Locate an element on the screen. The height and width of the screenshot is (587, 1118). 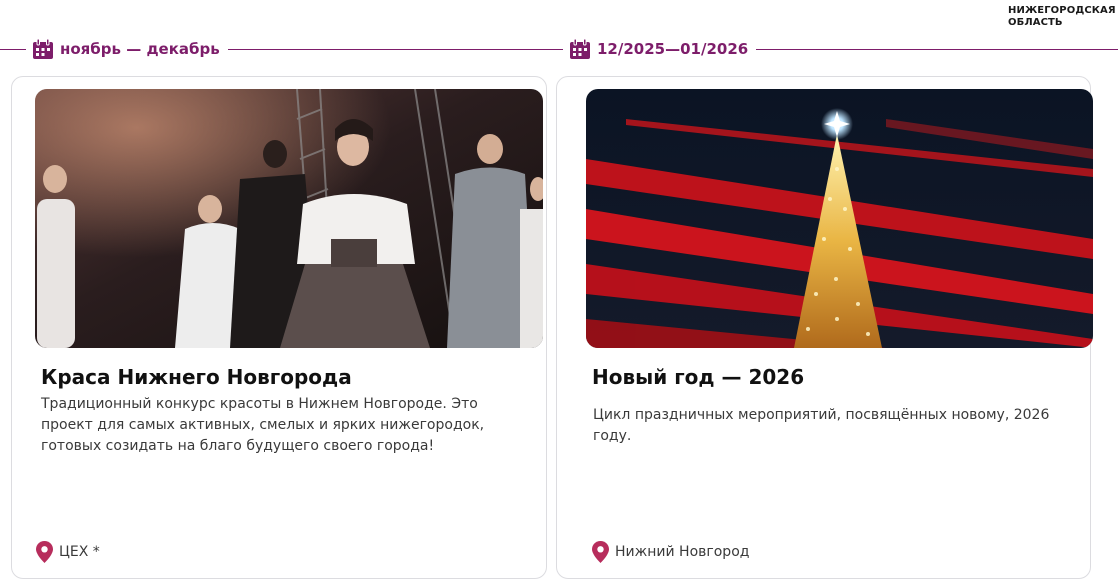
date-header-1: ноябрь — декабрь is located at coordinates (277, 49).